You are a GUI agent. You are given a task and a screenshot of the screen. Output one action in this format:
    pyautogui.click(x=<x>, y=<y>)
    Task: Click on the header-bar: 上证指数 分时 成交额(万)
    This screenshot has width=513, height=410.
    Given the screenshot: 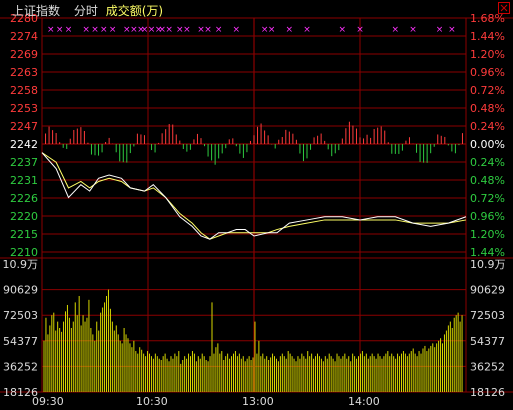 What is the action you would take?
    pyautogui.click(x=87, y=10)
    